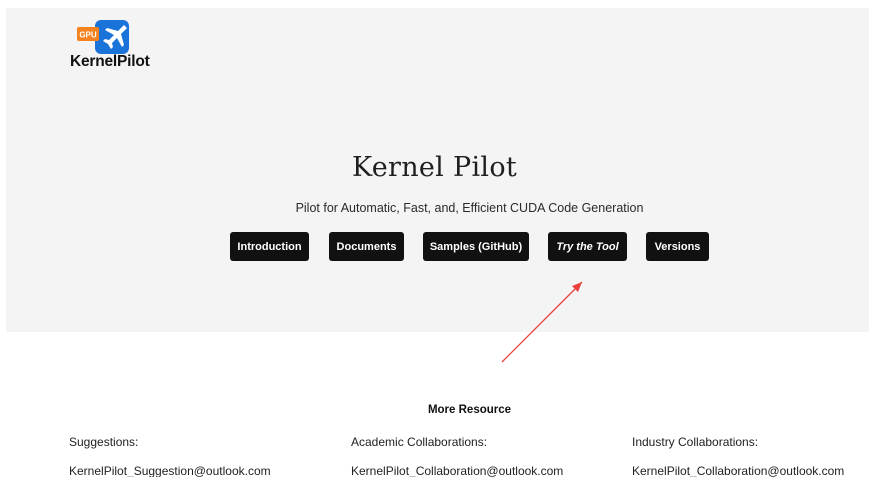  Describe the element at coordinates (457, 470) in the screenshot. I see `academic-email-link: KernelPilot_Collaboration@outlook.com` at that location.